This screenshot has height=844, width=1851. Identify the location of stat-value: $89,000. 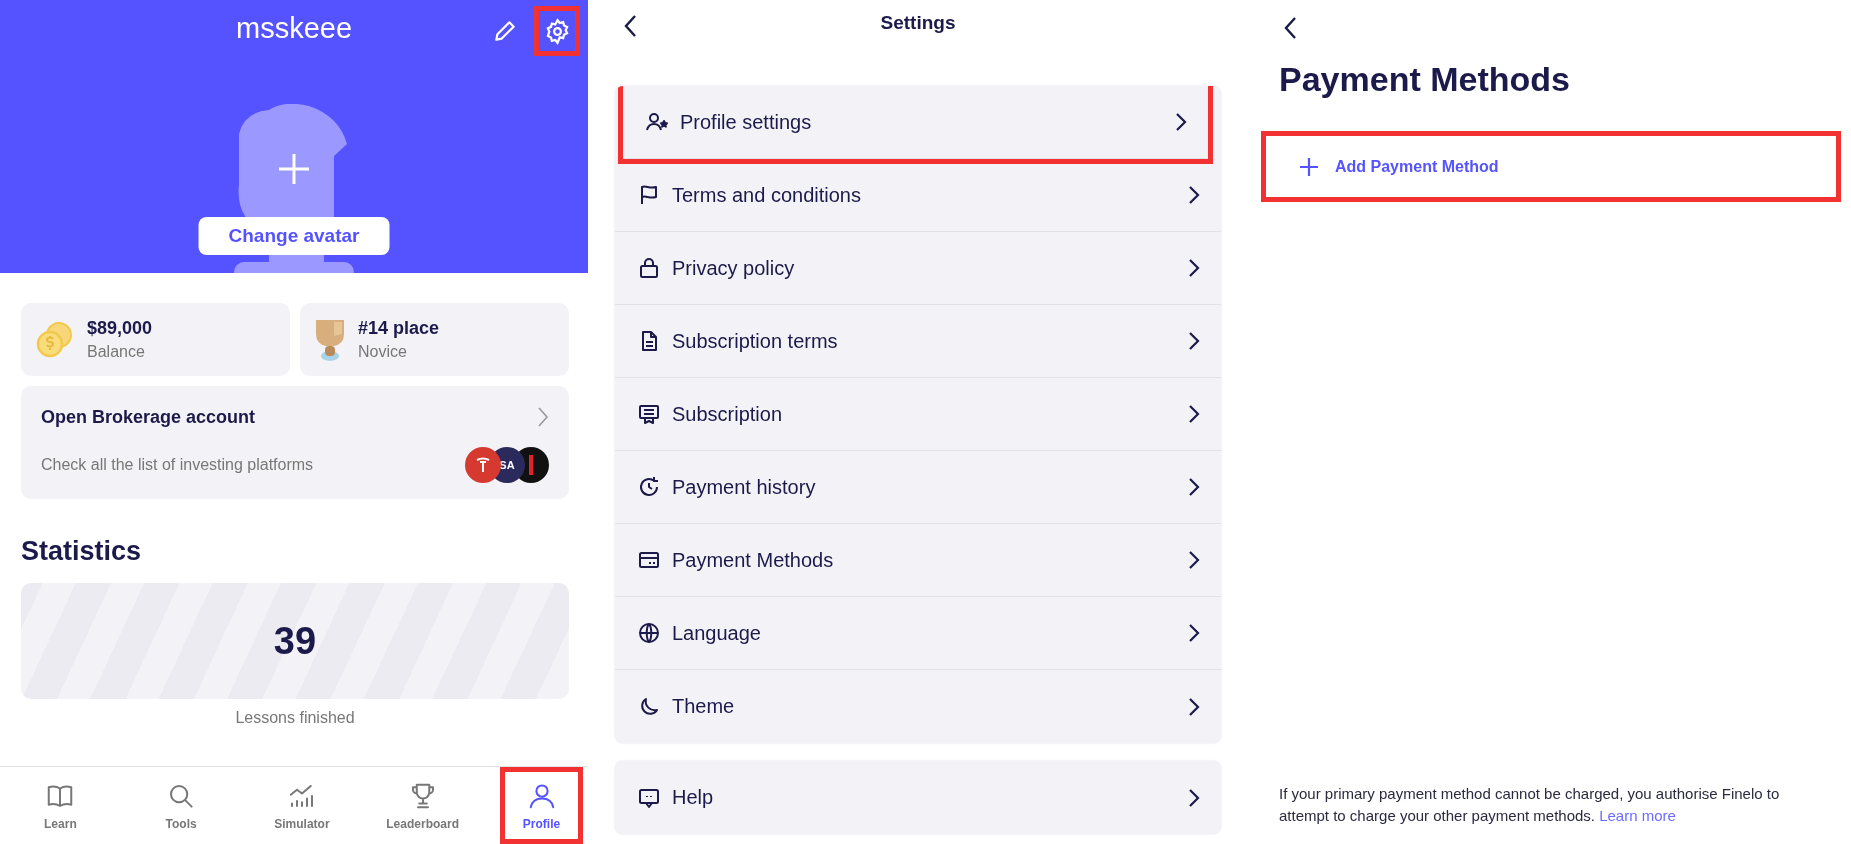
(120, 328).